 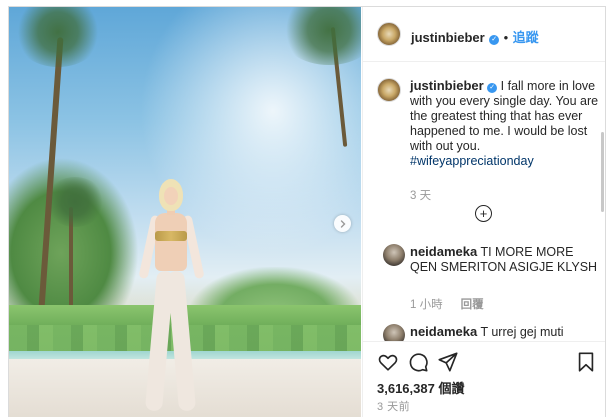 What do you see at coordinates (448, 362) in the screenshot?
I see `paper-plane-icon` at bounding box center [448, 362].